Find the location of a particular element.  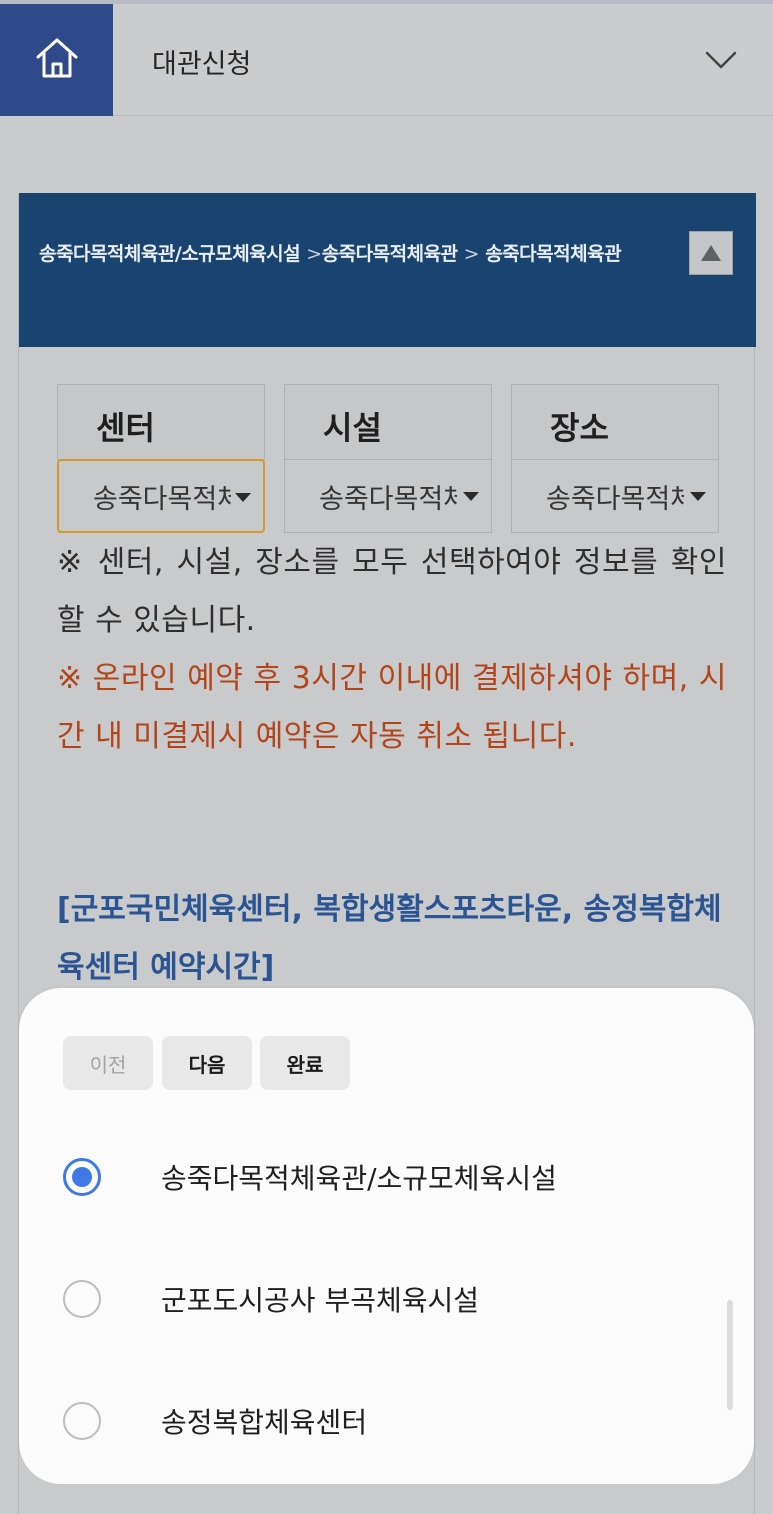

picker-option-label: 군포도시공사 부곡체육시설 is located at coordinates (320, 1300).